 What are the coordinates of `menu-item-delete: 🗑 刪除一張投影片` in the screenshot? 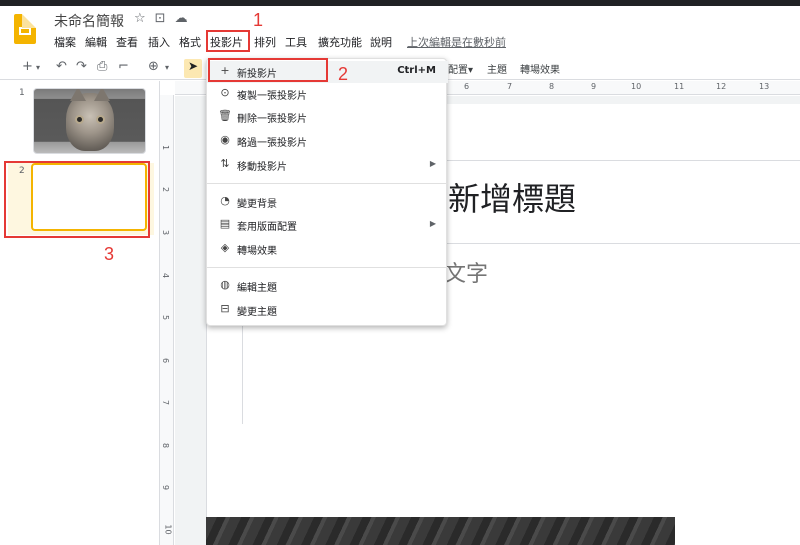 It's located at (327, 117).